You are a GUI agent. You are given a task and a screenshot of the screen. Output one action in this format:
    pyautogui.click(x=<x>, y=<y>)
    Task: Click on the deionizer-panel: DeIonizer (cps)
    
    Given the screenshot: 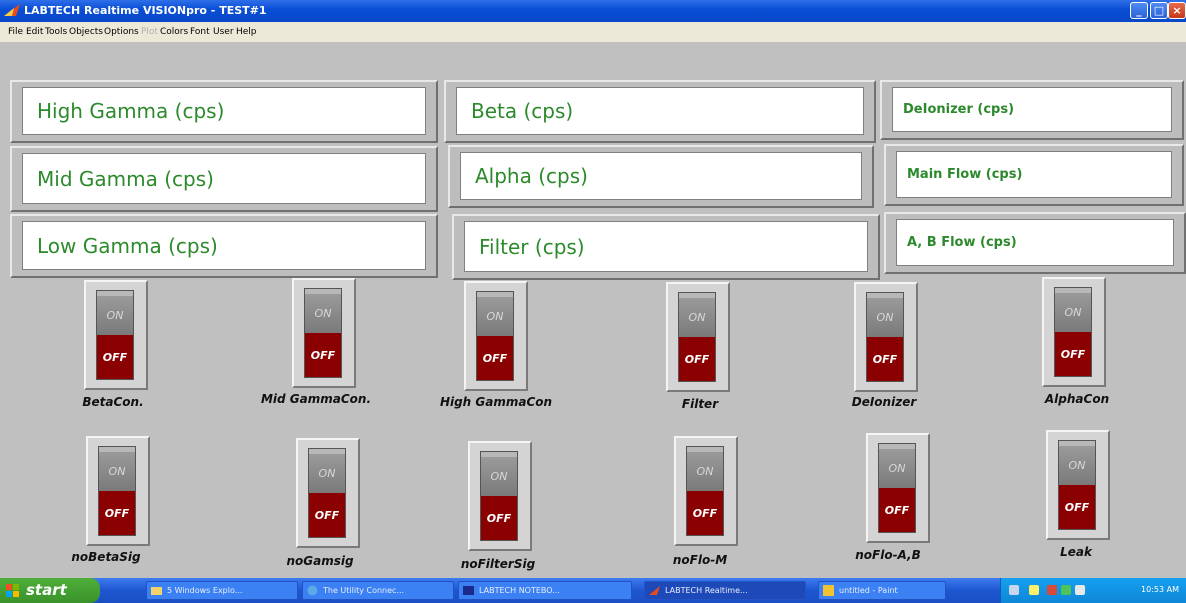 What is the action you would take?
    pyautogui.click(x=1032, y=110)
    